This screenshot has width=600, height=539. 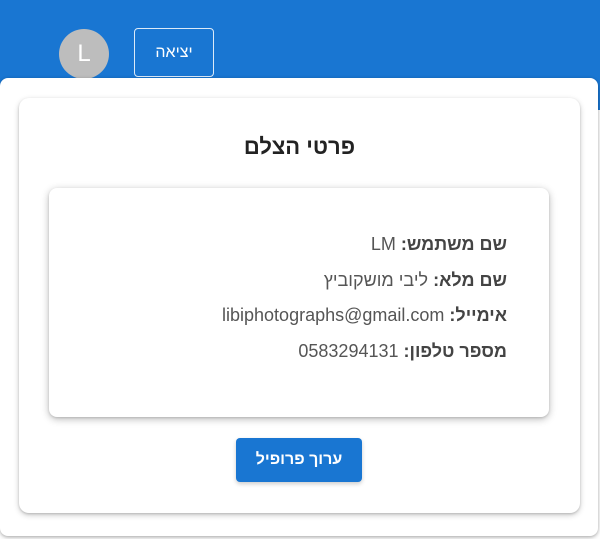 What do you see at coordinates (348, 351) in the screenshot?
I see `phone-value: 0583294131` at bounding box center [348, 351].